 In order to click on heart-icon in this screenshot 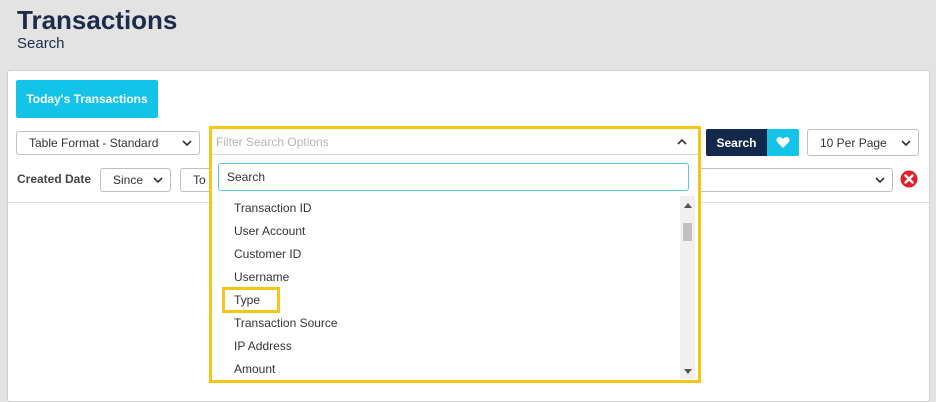, I will do `click(783, 142)`.